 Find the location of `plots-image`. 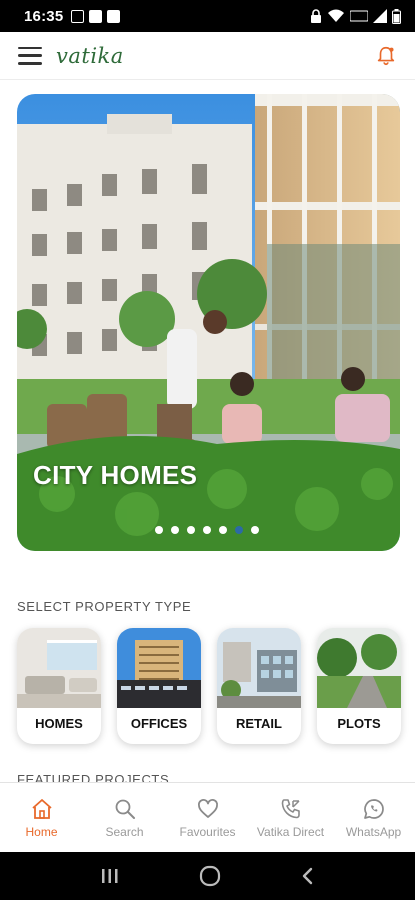

plots-image is located at coordinates (359, 668).